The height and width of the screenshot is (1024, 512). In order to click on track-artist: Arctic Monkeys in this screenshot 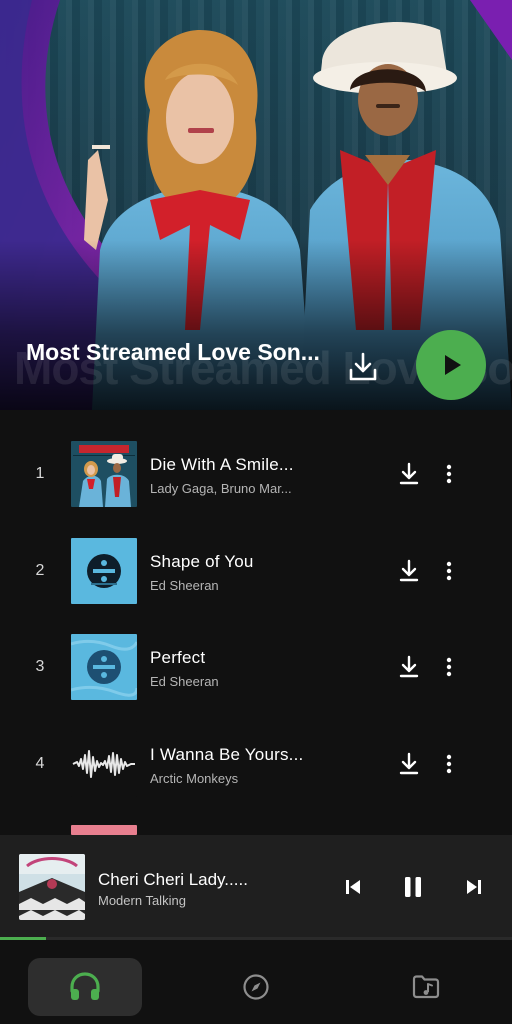, I will do `click(194, 778)`.